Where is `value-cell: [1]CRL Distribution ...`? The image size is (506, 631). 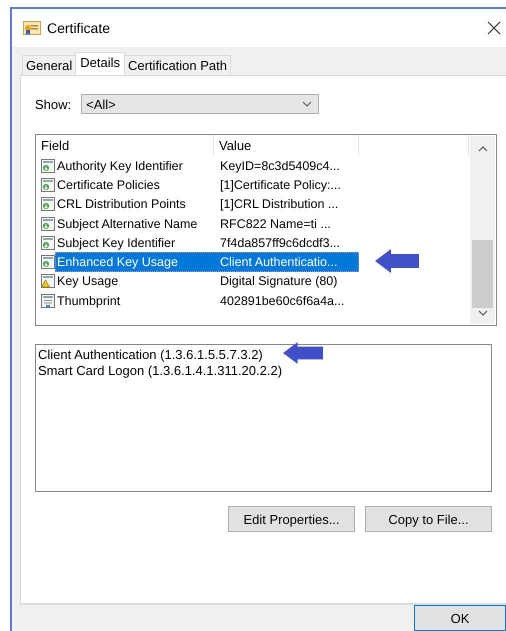
value-cell: [1]CRL Distribution ... is located at coordinates (286, 204).